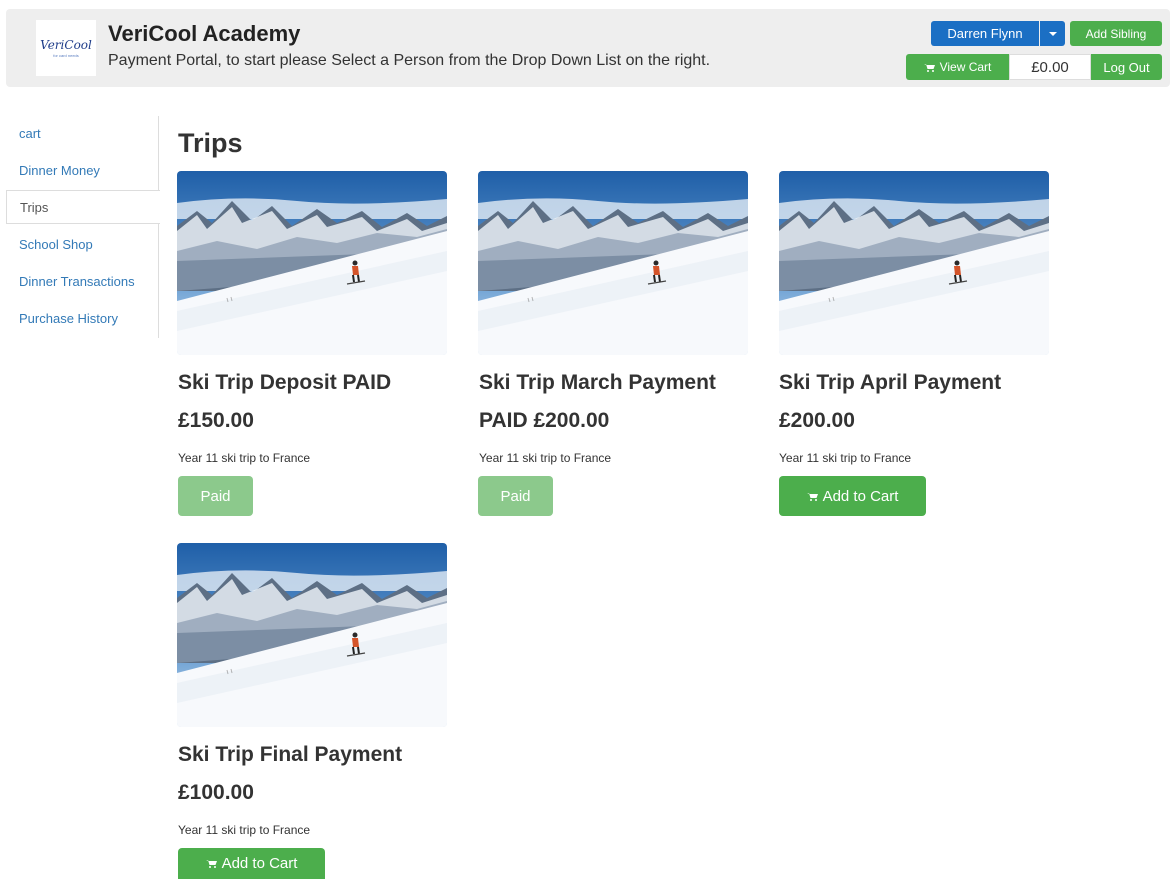 This screenshot has height=879, width=1170. What do you see at coordinates (597, 401) in the screenshot?
I see `trip-title: Ski Trip March Payment PAID £200.00` at bounding box center [597, 401].